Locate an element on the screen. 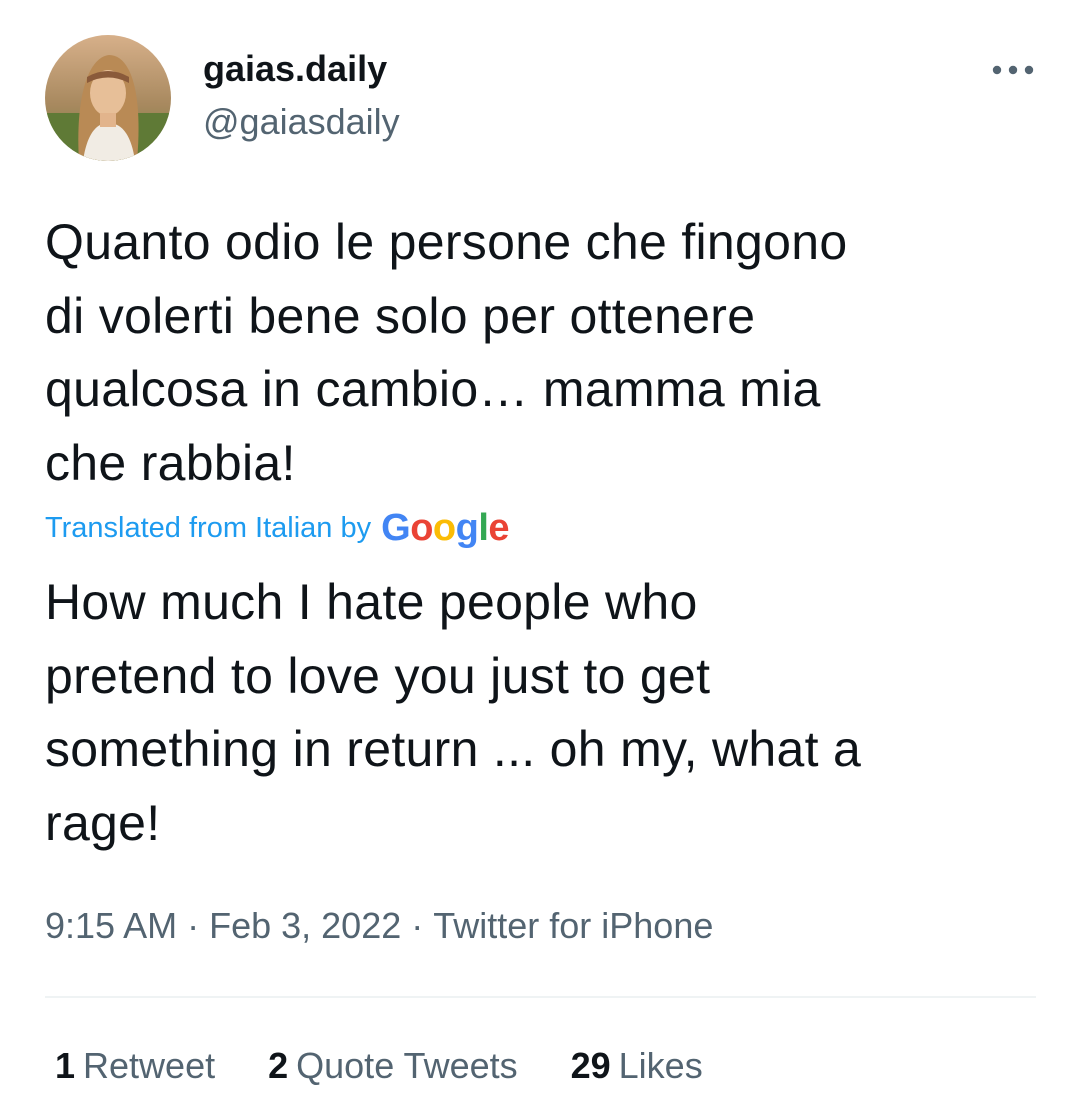  retweets-stat: 1 Retweet is located at coordinates (135, 1066).